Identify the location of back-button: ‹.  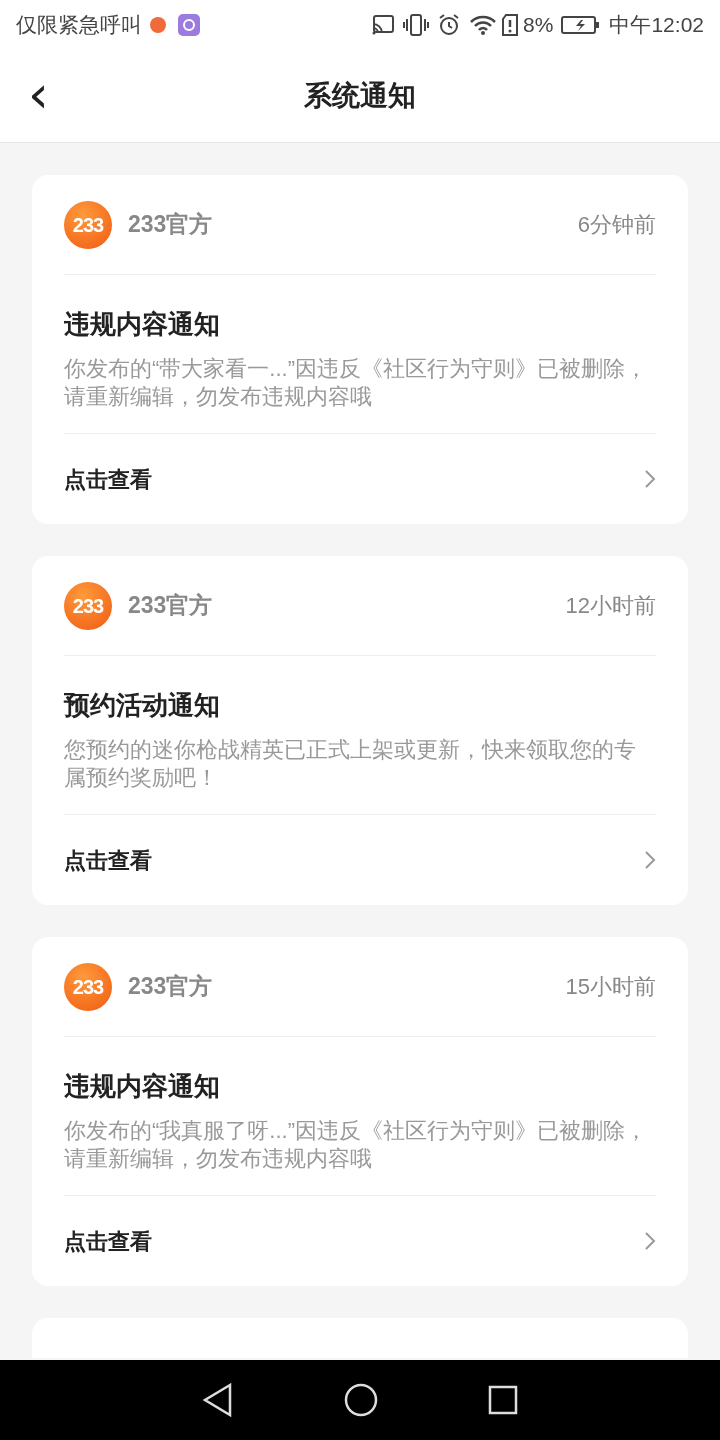
(38, 94).